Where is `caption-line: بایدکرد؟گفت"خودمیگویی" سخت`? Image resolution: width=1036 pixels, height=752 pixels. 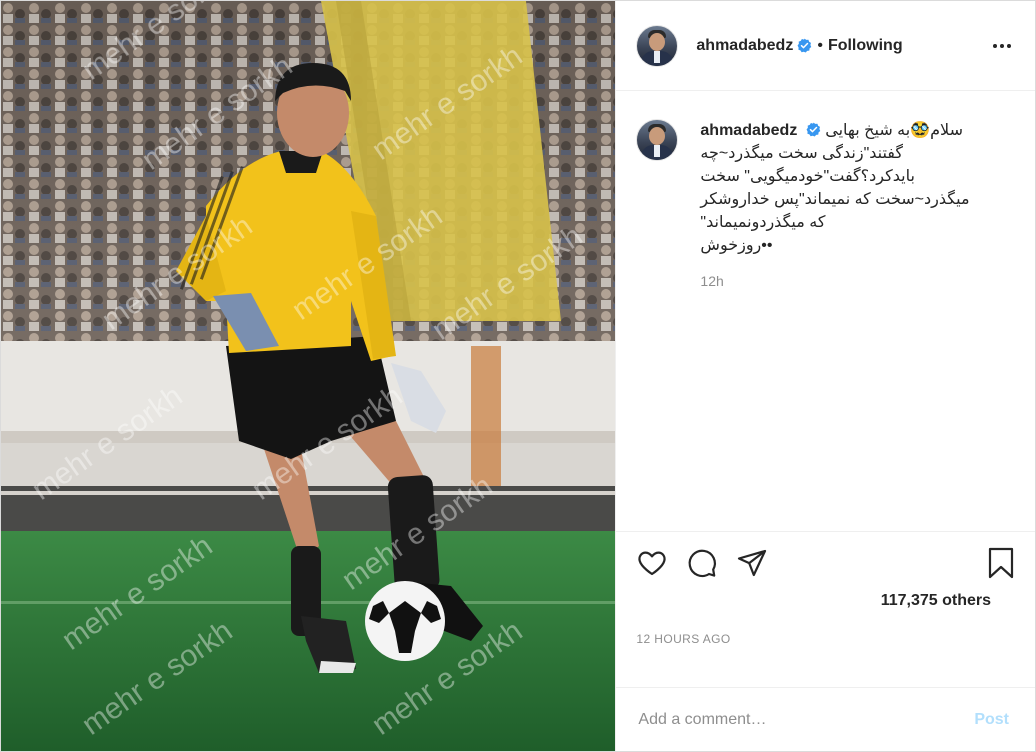 caption-line: بایدکرد؟گفت"خودمیگویی" سخت is located at coordinates (807, 176).